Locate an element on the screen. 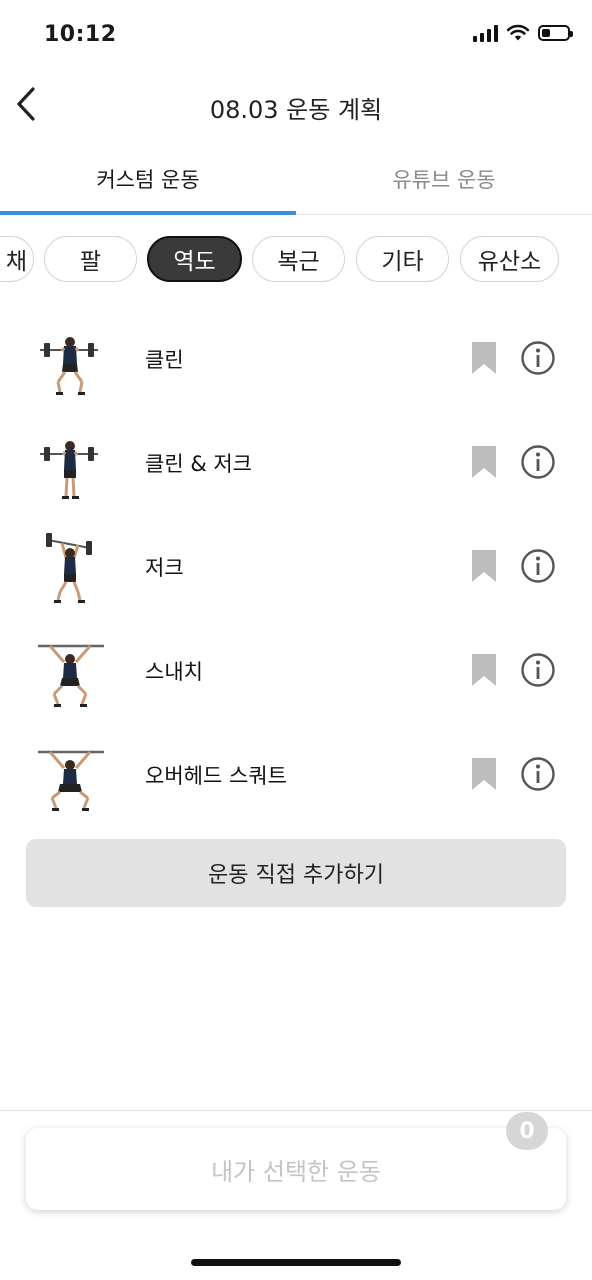  battery-icon is located at coordinates (555, 33).